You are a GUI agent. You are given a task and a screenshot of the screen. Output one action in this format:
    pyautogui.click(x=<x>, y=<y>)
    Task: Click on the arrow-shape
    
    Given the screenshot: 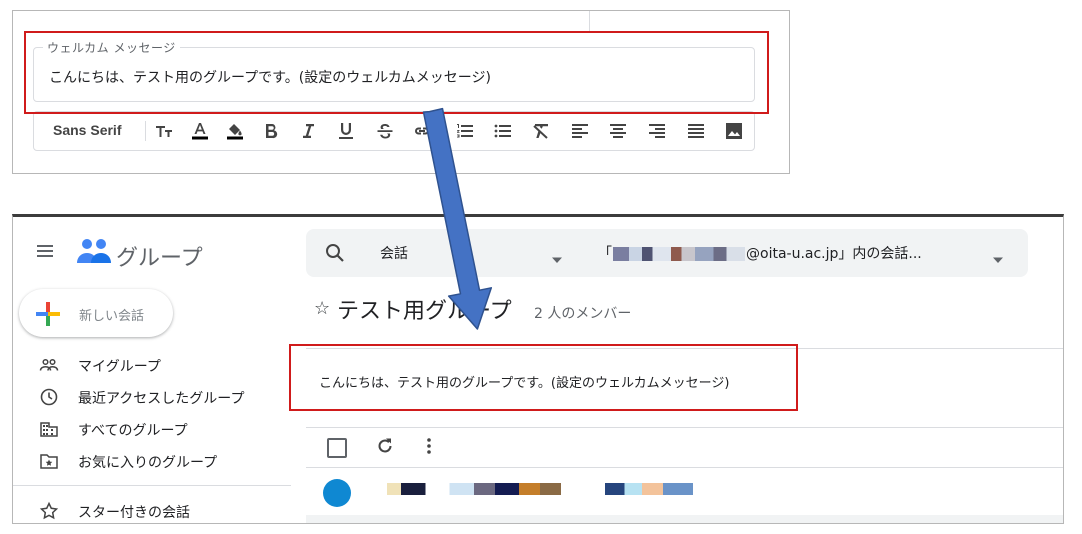 What is the action you would take?
    pyautogui.click(x=457, y=218)
    